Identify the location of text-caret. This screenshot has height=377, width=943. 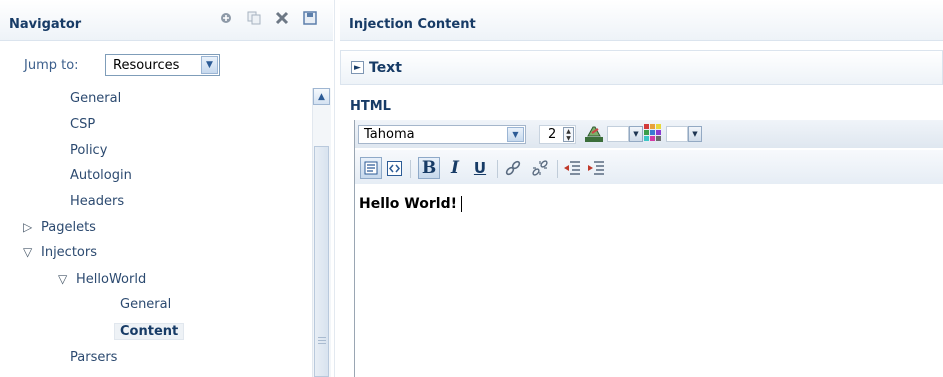
(461, 204).